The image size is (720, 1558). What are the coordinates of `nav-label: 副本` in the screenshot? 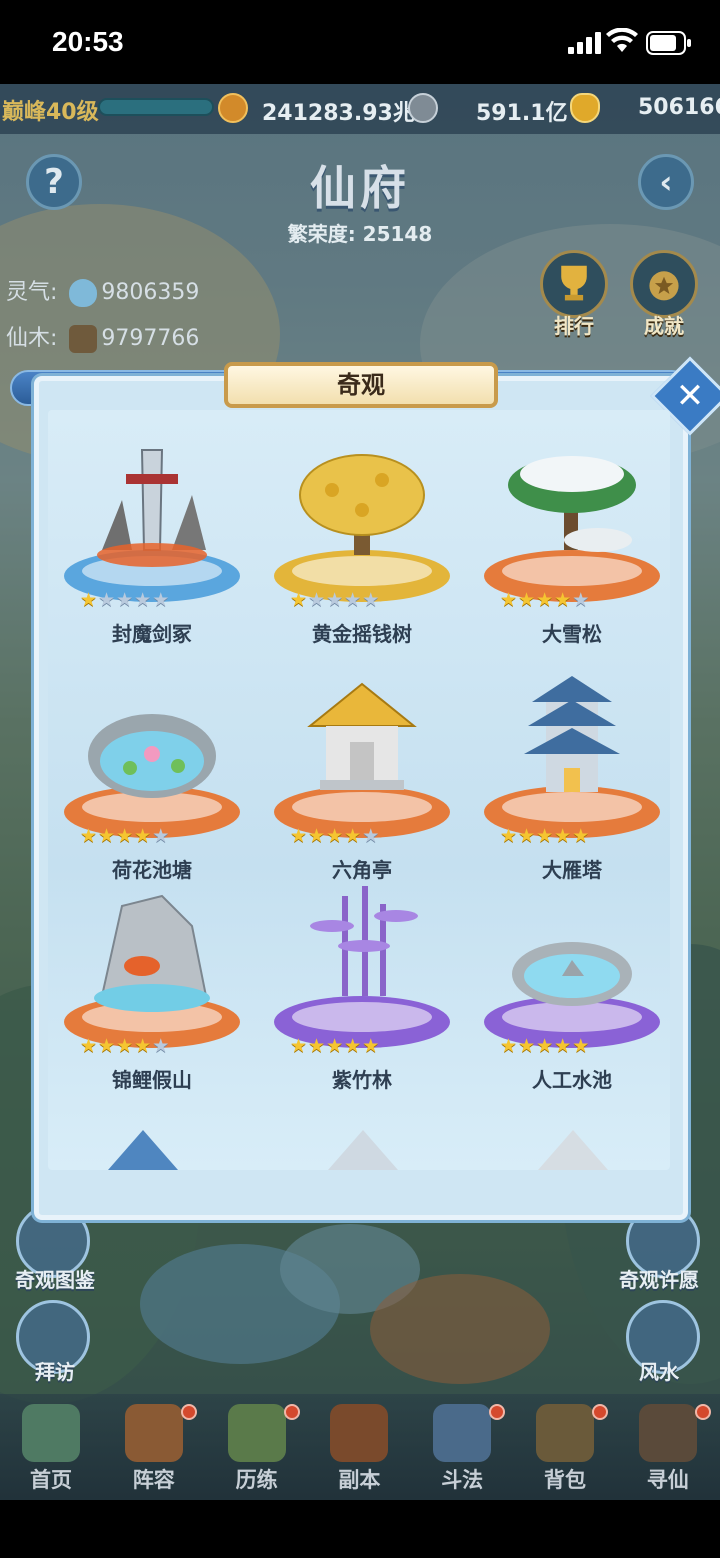 It's located at (359, 1480).